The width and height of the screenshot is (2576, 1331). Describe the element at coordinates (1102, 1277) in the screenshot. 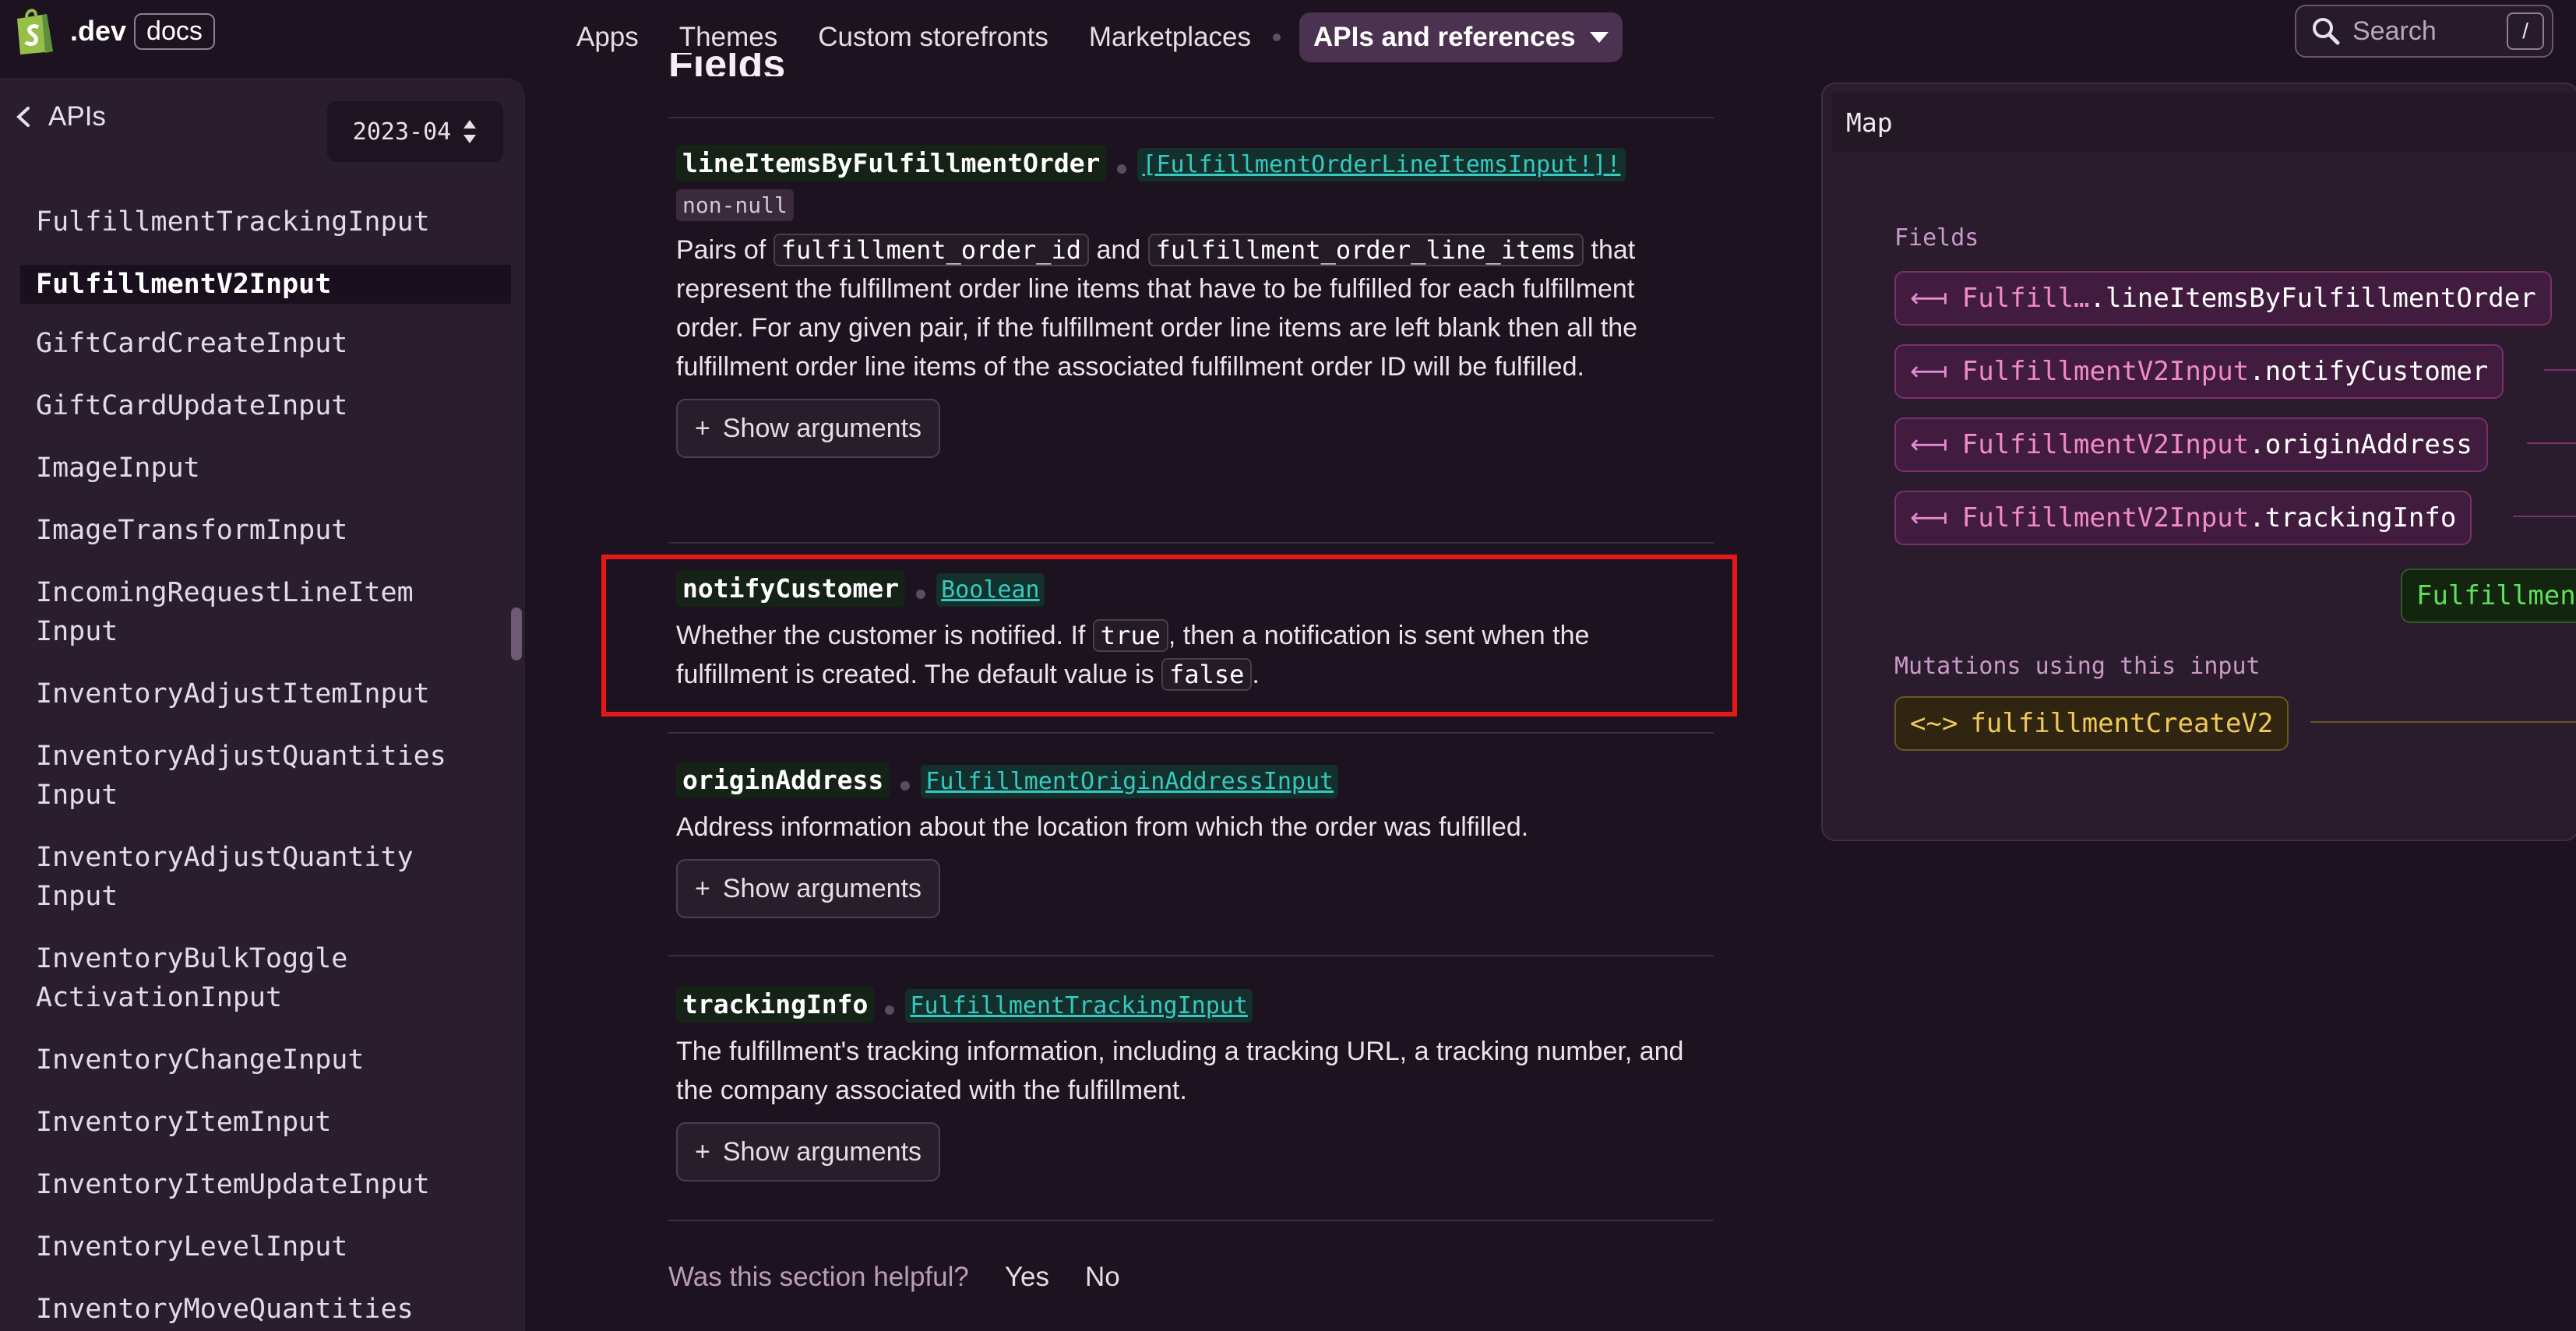

I see `feedback-no-button: No` at that location.